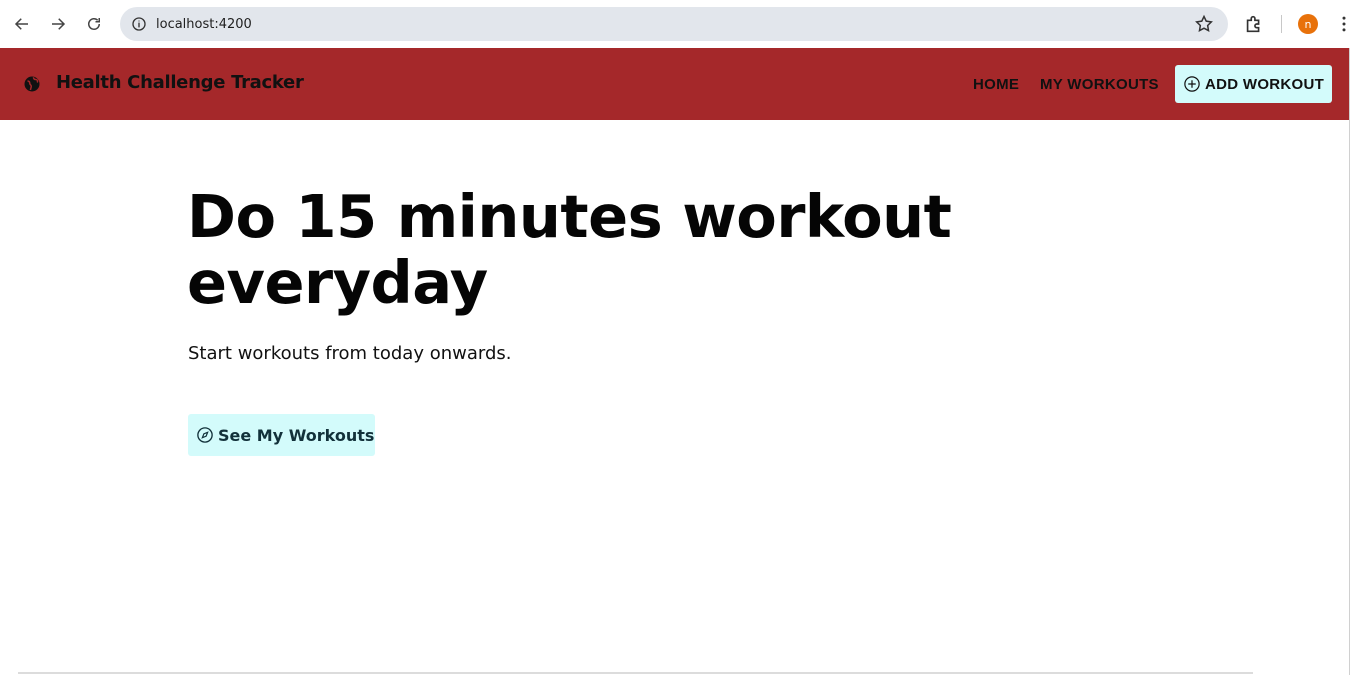 The width and height of the screenshot is (1352, 675). I want to click on add-workout-label: ADD WORKOUT, so click(1265, 84).